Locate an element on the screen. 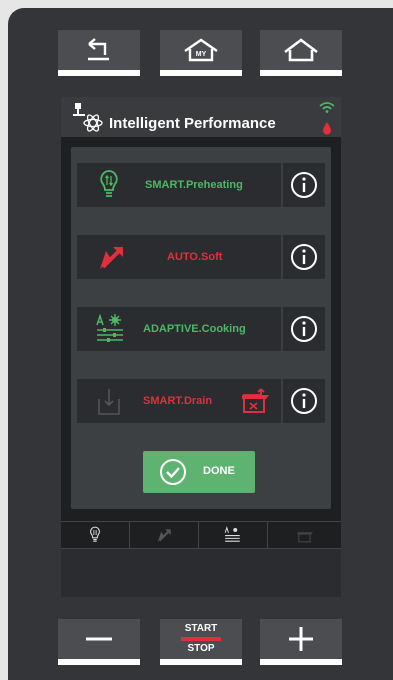  smart-drain-button: SMART.Drain is located at coordinates (178, 401).